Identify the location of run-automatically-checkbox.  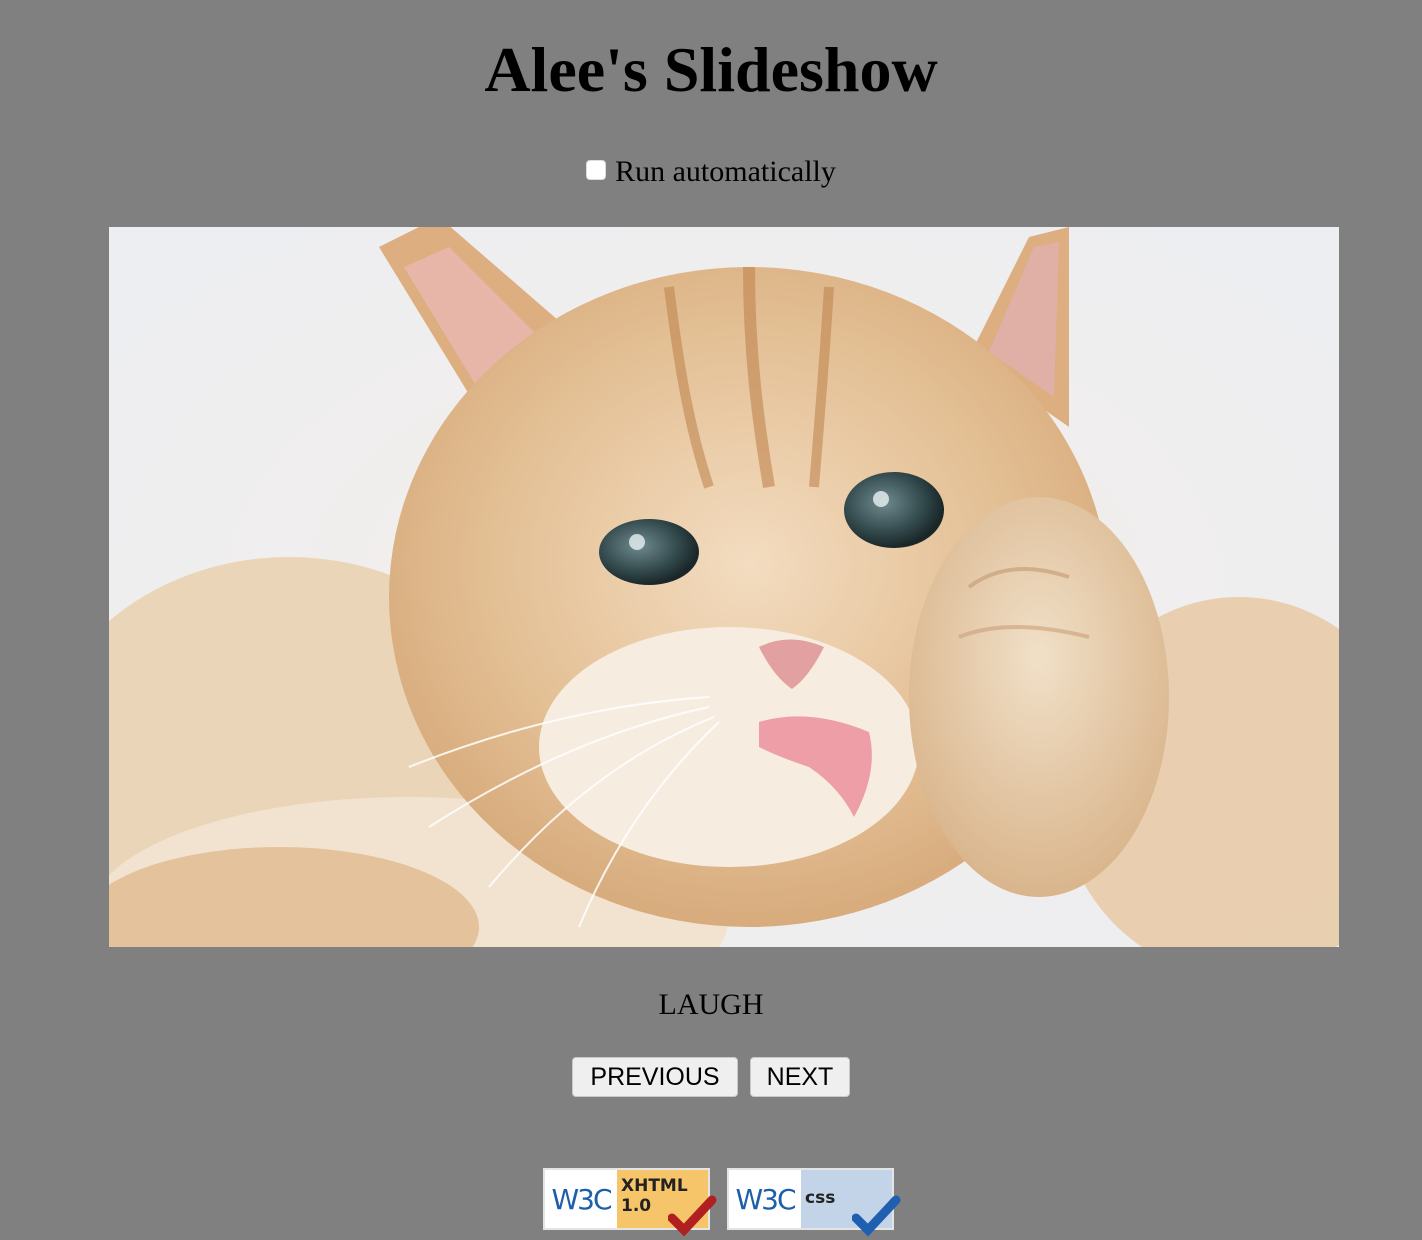
(596, 170).